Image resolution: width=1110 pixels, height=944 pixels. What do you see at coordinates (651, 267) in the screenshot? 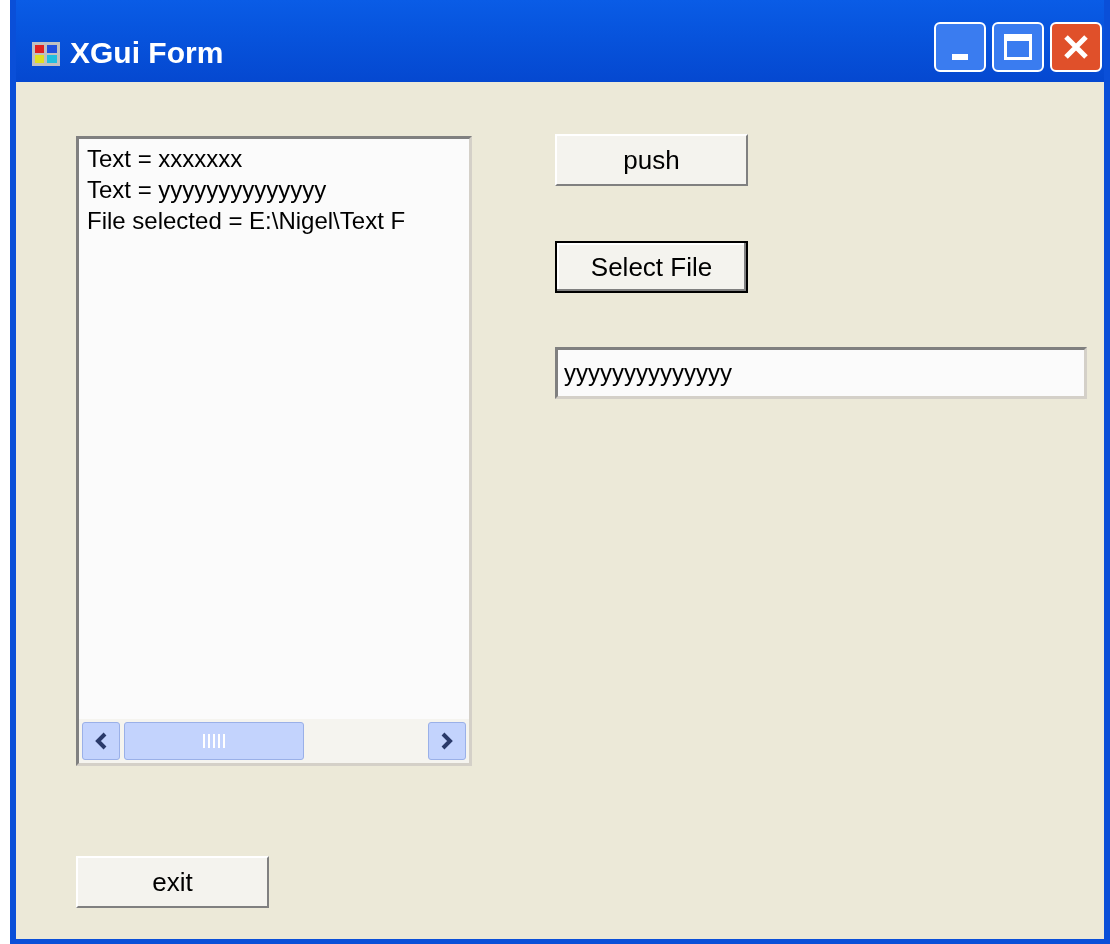
I see `select-file-button: Select File` at bounding box center [651, 267].